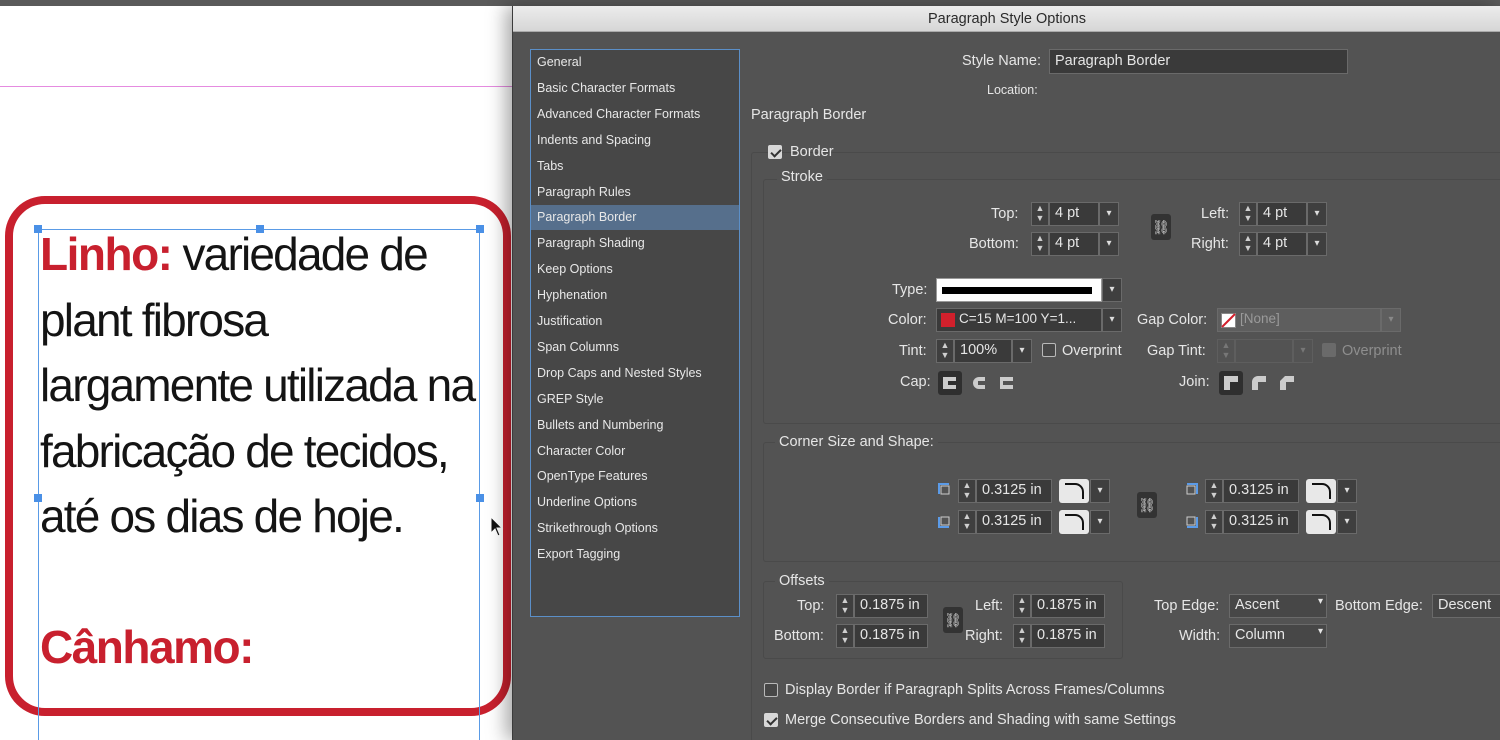  What do you see at coordinates (891, 636) in the screenshot?
I see `offset-bottom-input: 0.1875 in` at bounding box center [891, 636].